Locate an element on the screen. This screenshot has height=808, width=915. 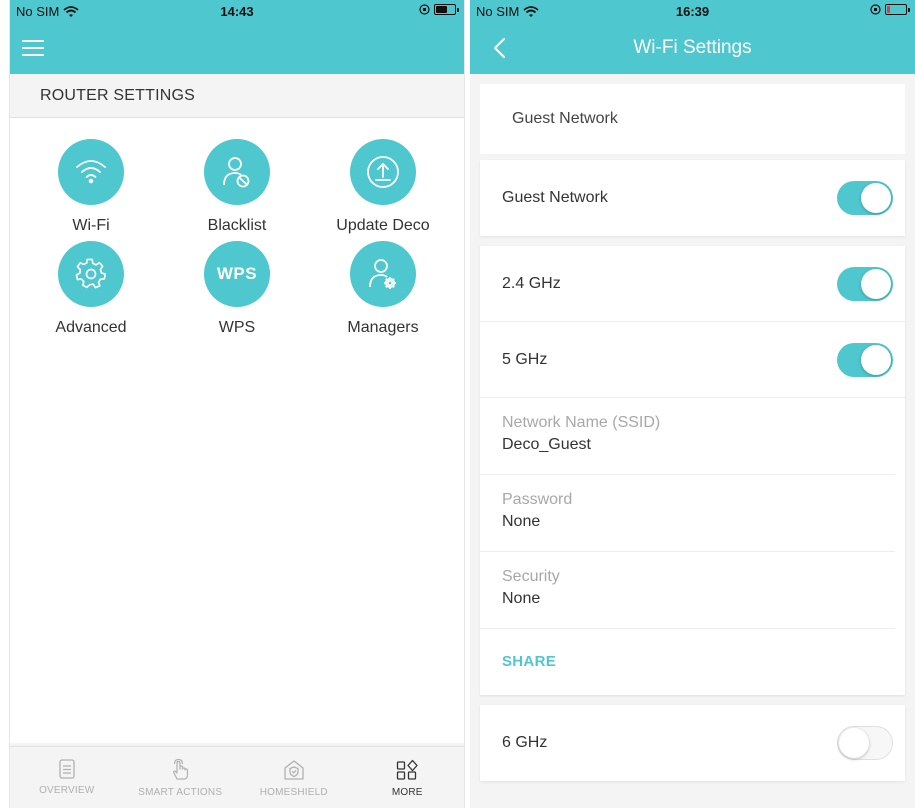
blacklist-user-icon is located at coordinates (237, 172).